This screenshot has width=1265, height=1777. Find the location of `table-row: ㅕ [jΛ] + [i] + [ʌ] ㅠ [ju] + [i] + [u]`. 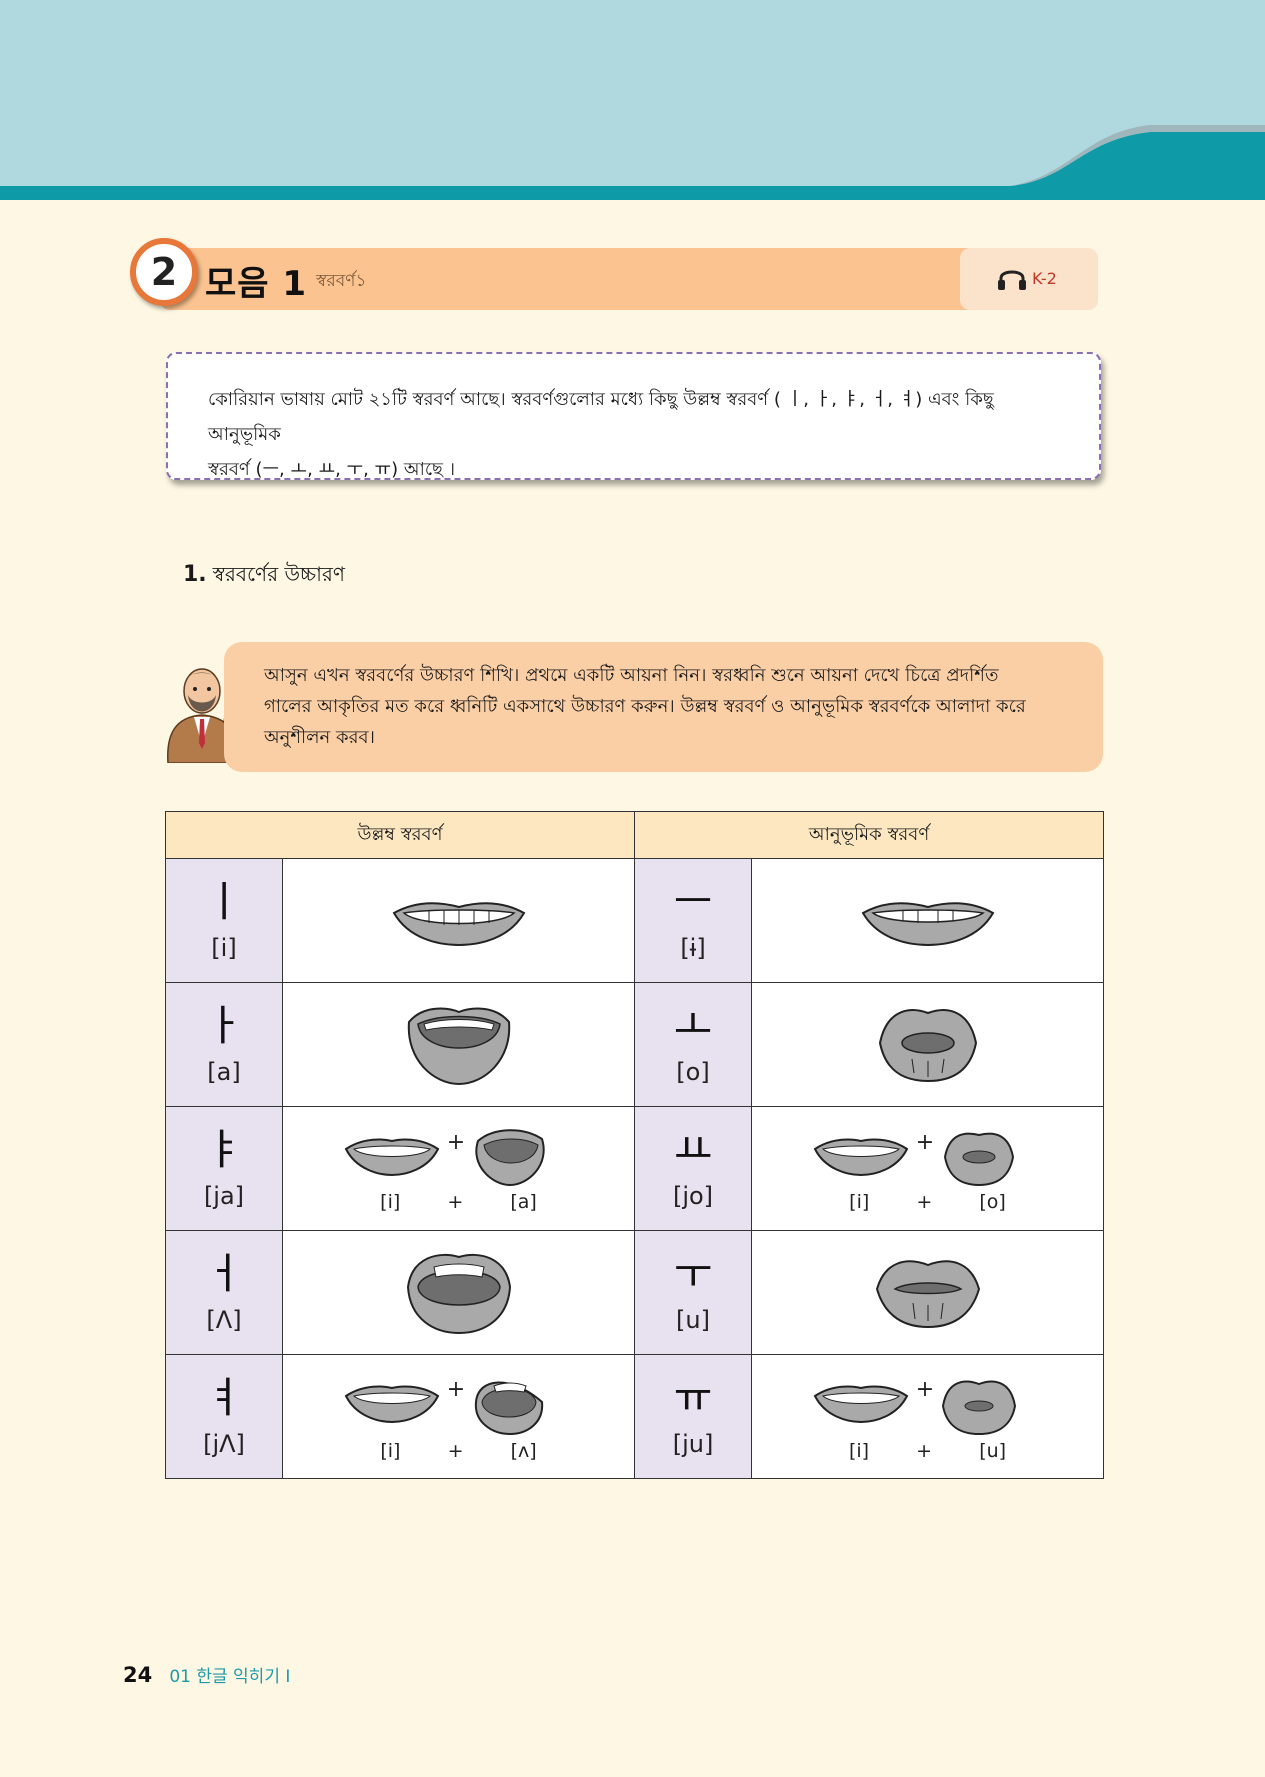

table-row: ㅕ [jΛ] + [i] + [ʌ] ㅠ [ju] + [i] + [u] is located at coordinates (635, 1416).